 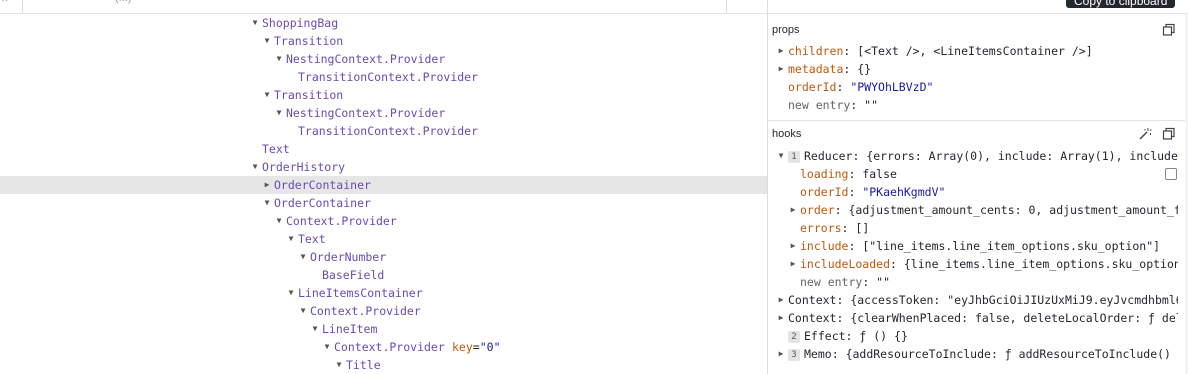 I want to click on component-name: BaseField, so click(x=353, y=275).